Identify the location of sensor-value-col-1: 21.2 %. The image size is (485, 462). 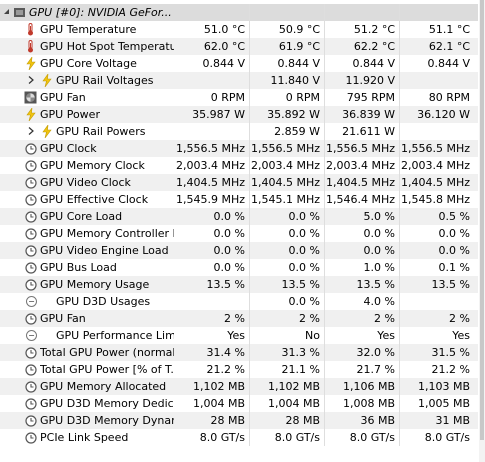
(225, 369).